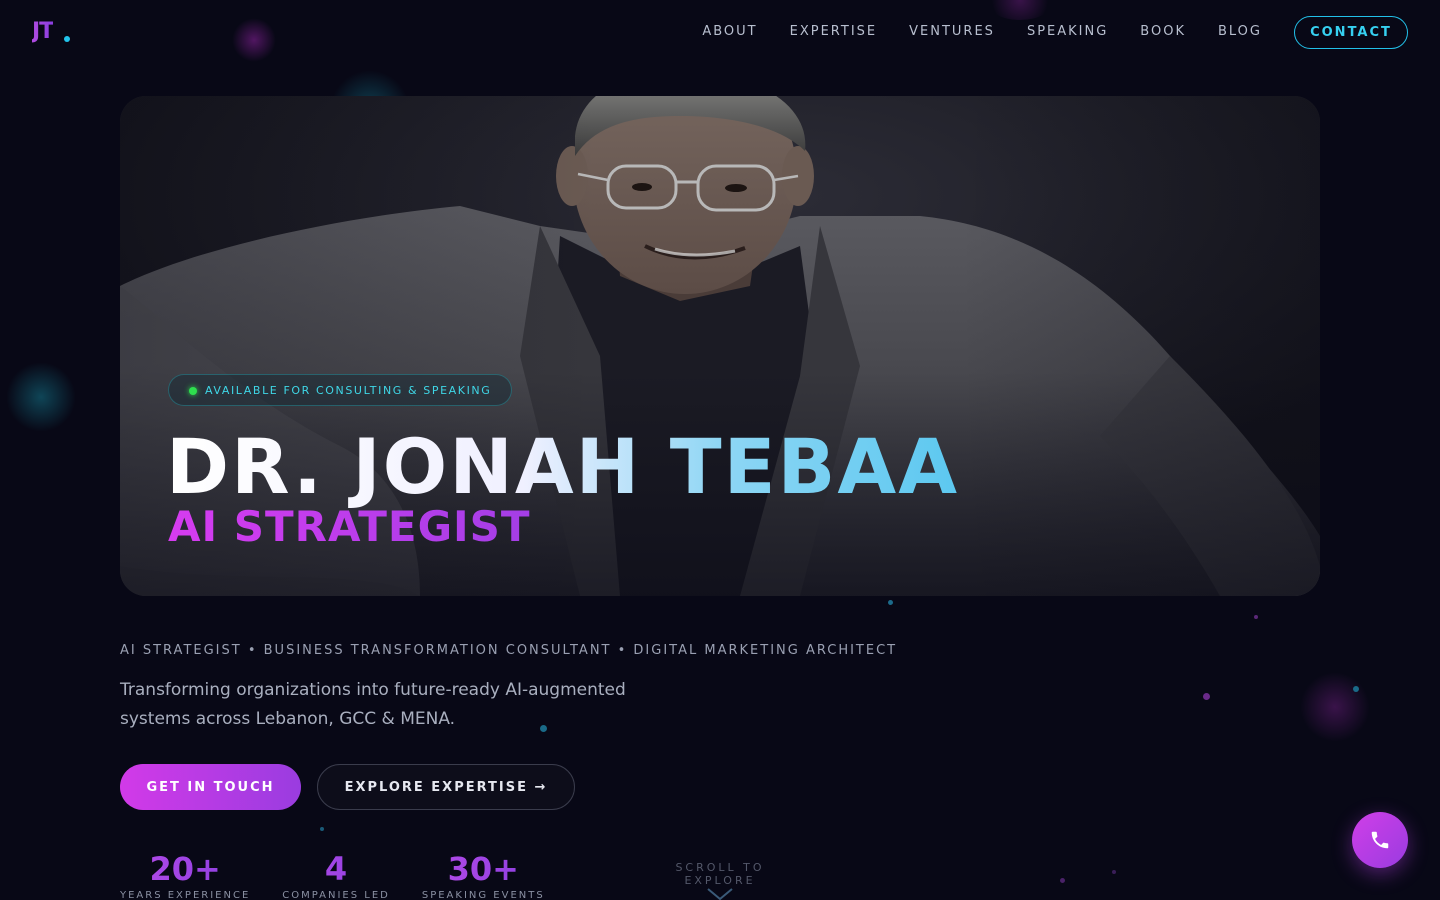 The height and width of the screenshot is (900, 1440). I want to click on nav-link-expertise: EXPERTISE, so click(834, 31).